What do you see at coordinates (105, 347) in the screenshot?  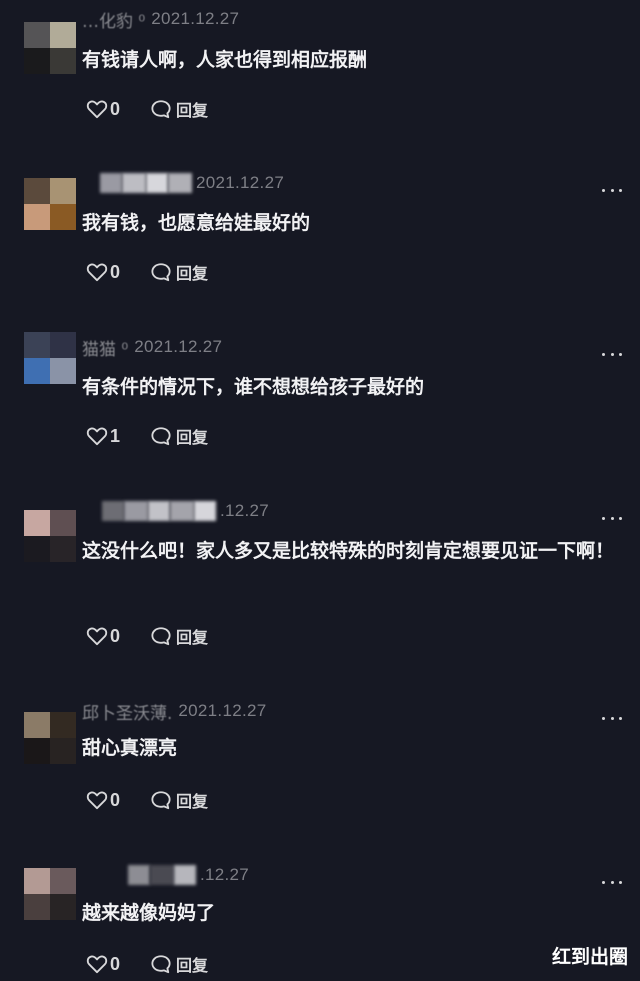 I see `username: 猫猫 ⁰` at bounding box center [105, 347].